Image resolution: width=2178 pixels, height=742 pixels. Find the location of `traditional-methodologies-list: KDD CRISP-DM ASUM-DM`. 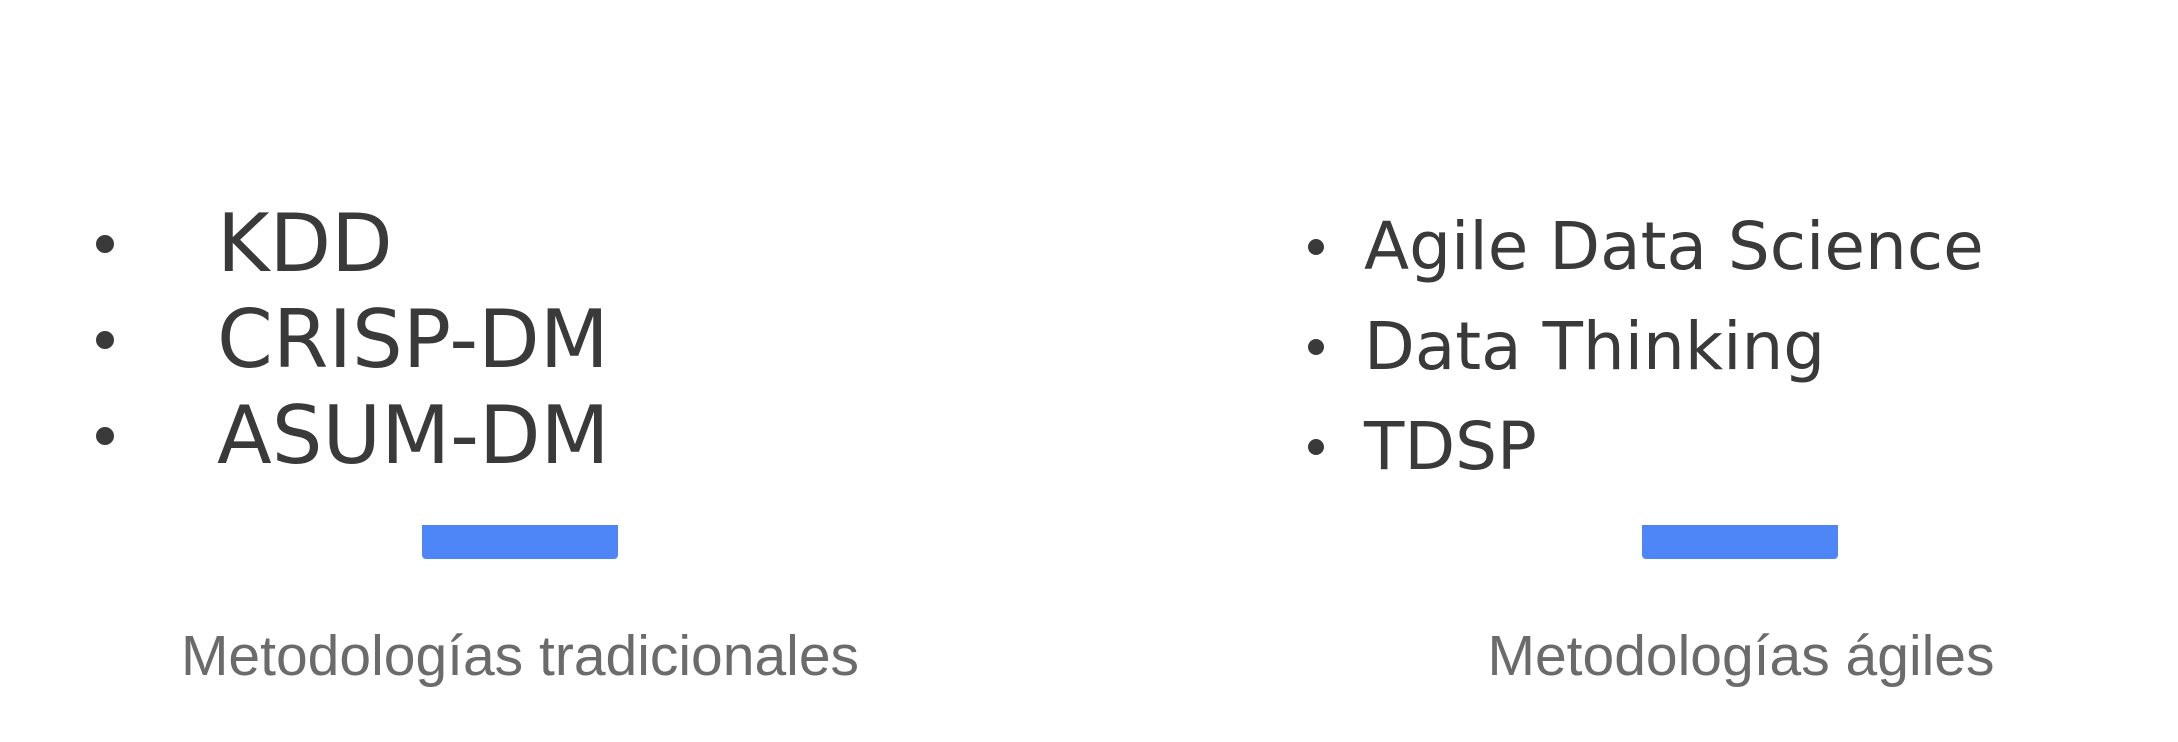

traditional-methodologies-list: KDD CRISP-DM ASUM-DM is located at coordinates (353, 340).